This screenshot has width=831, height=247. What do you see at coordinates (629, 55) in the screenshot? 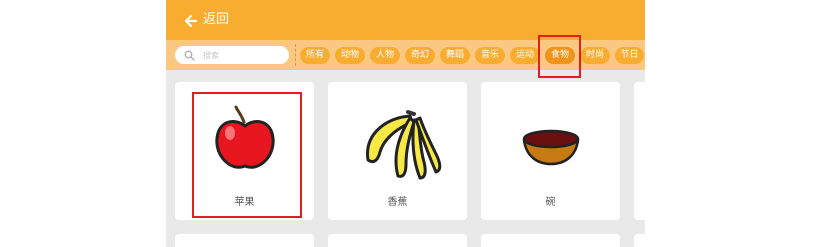
I see `tab-holidays: 节日` at bounding box center [629, 55].